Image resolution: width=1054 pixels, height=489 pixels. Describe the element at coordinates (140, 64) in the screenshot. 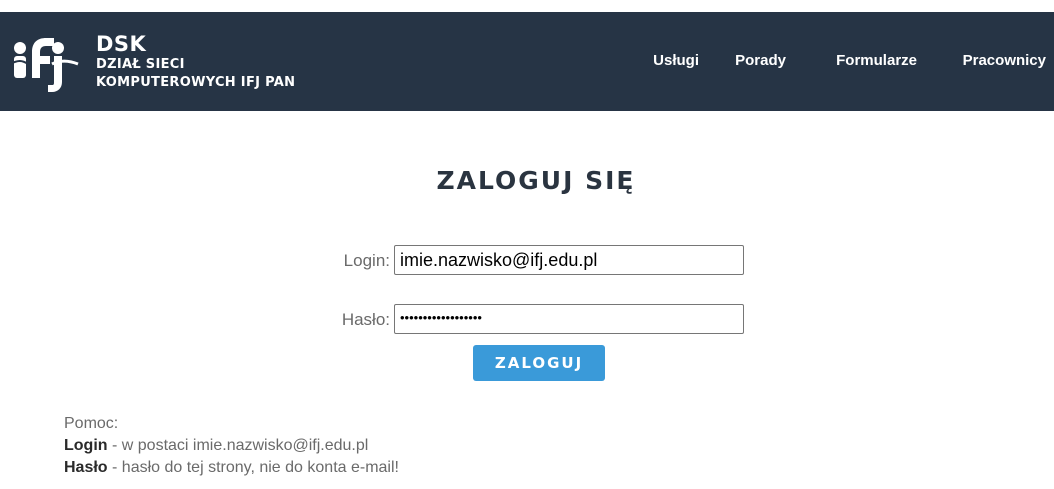

I see `brand-subtitle-line1: DZIAŁ SIECI` at that location.